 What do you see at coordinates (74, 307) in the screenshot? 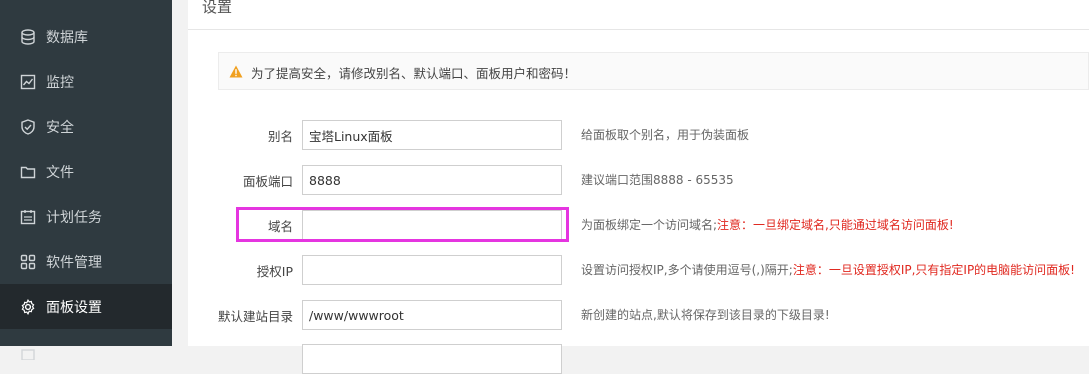
I see `sidebar-item-label: 面板设置` at bounding box center [74, 307].